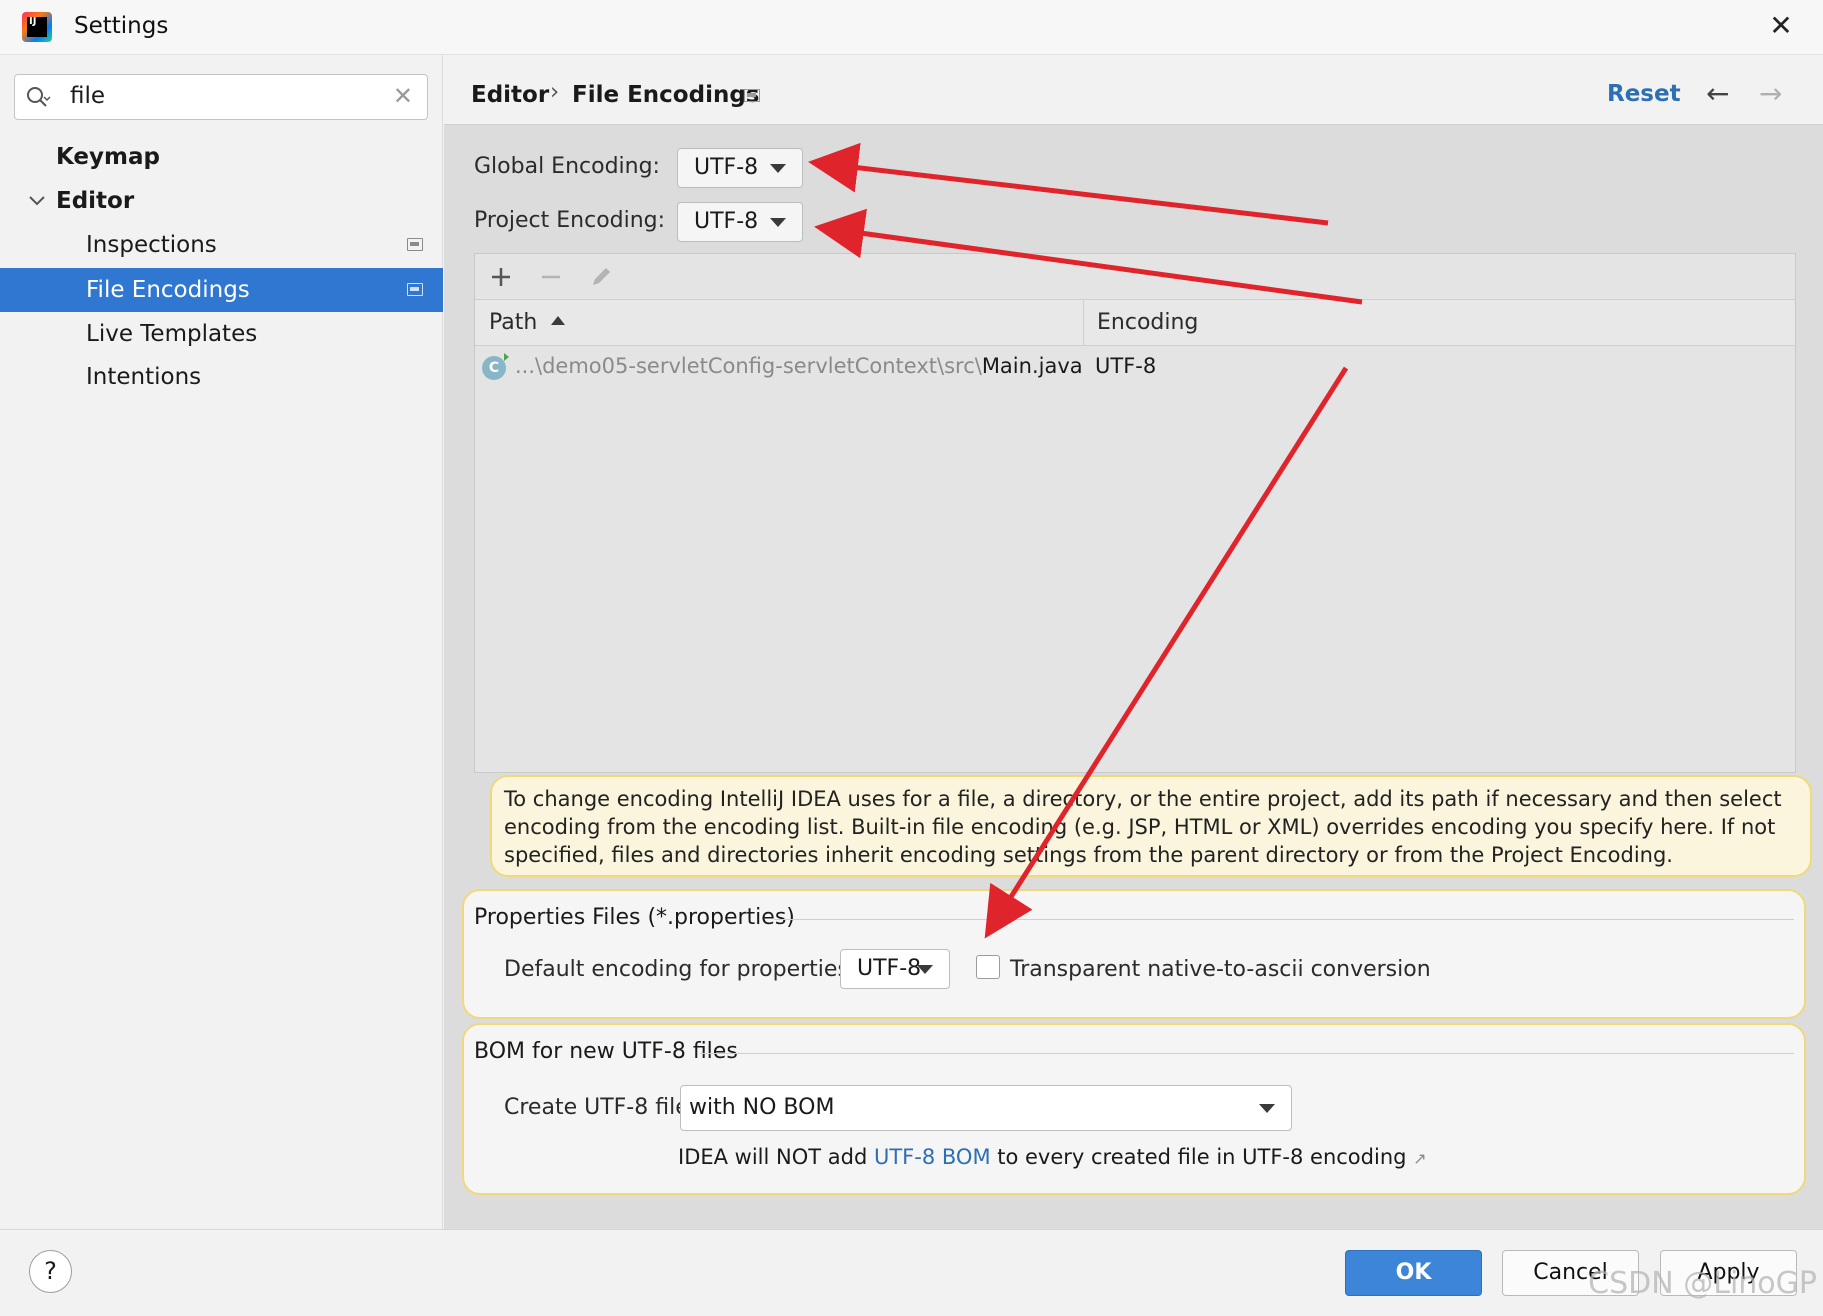 The height and width of the screenshot is (1316, 1823). Describe the element at coordinates (762, 1107) in the screenshot. I see `bom-value: with NO BOM` at that location.